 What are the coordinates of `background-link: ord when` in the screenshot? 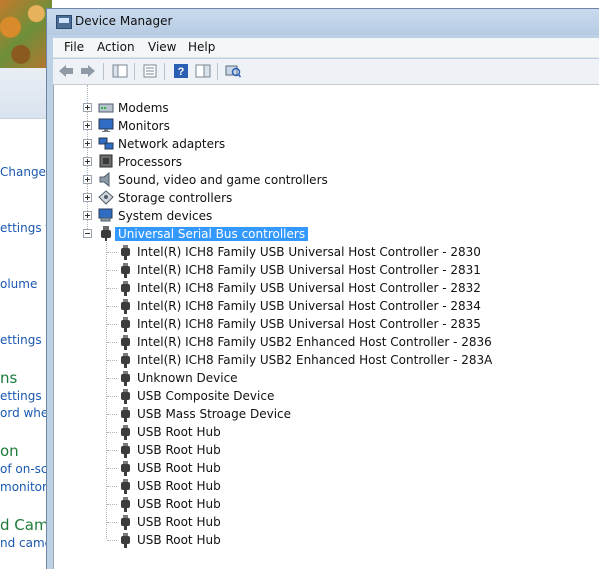 It's located at (26, 413).